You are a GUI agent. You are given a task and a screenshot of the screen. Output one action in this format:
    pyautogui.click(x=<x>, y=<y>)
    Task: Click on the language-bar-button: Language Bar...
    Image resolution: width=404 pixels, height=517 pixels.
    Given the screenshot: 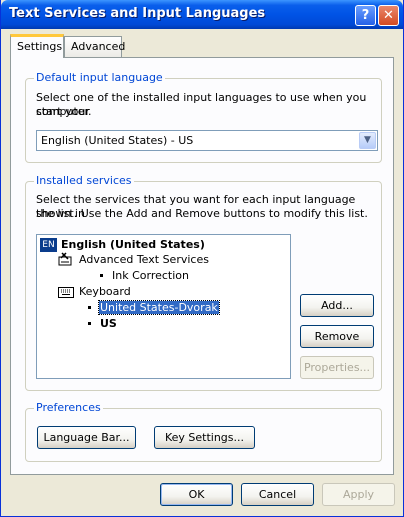 What is the action you would take?
    pyautogui.click(x=86, y=437)
    